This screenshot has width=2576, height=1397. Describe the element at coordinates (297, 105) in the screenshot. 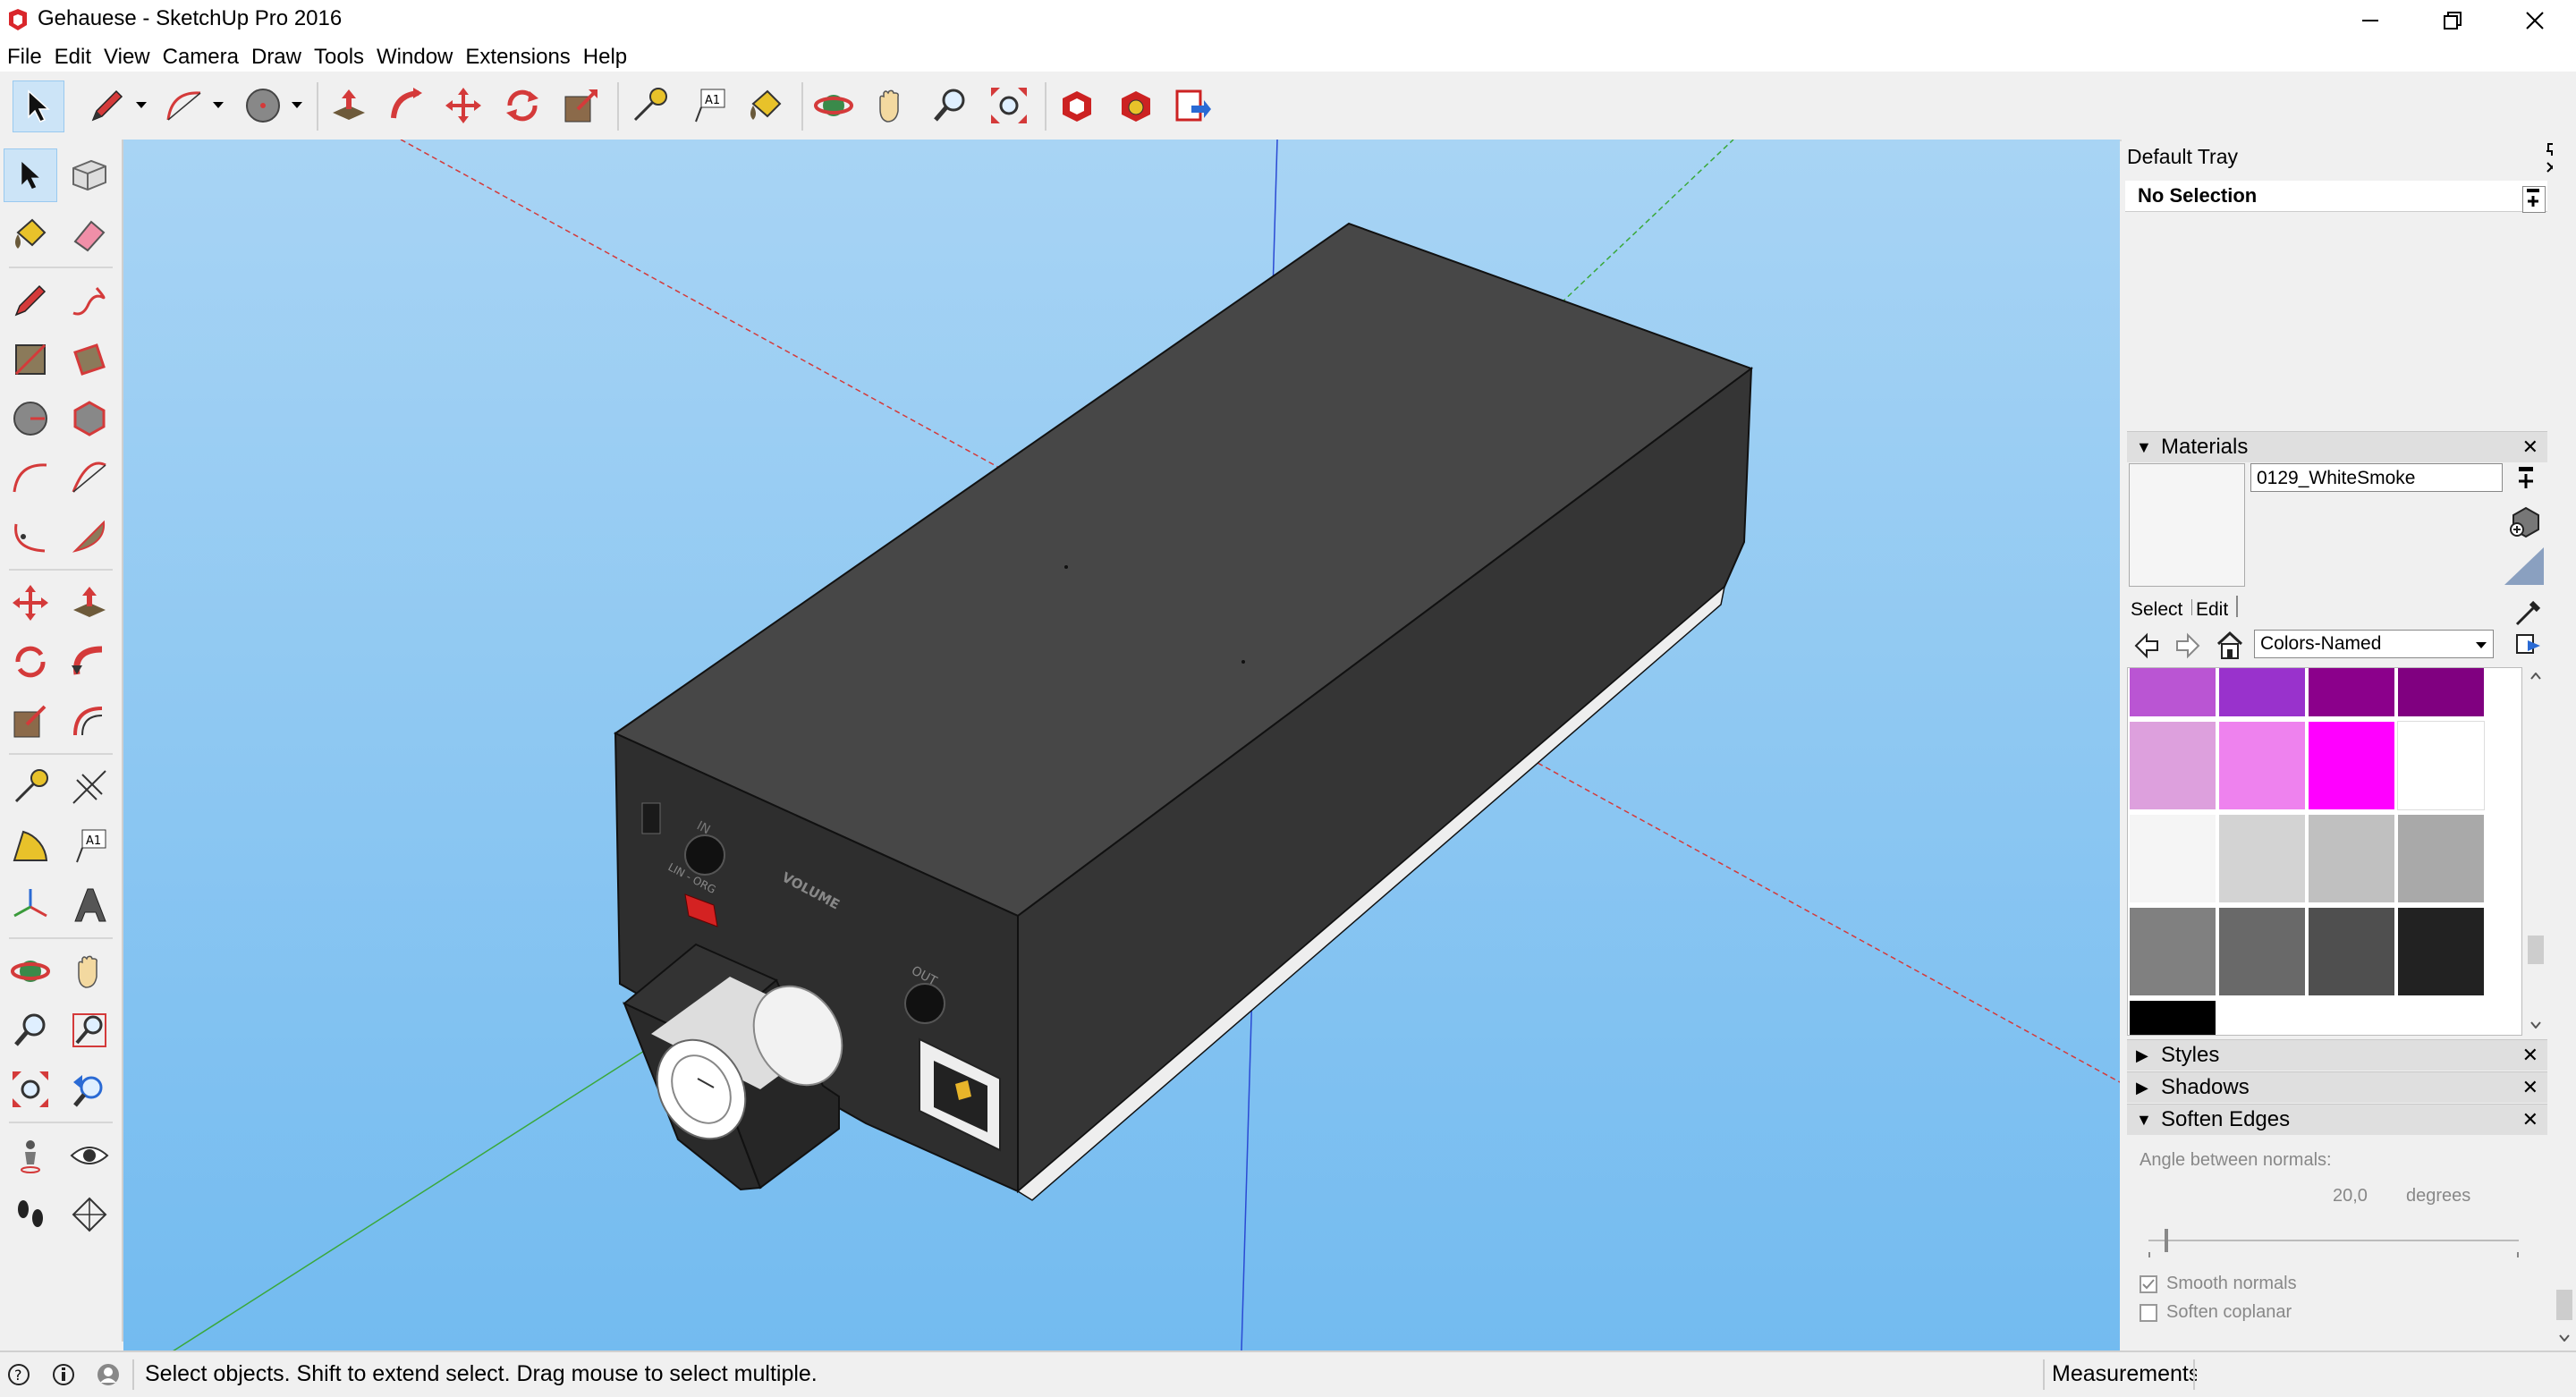

I see `circle-tool-dropdown` at that location.